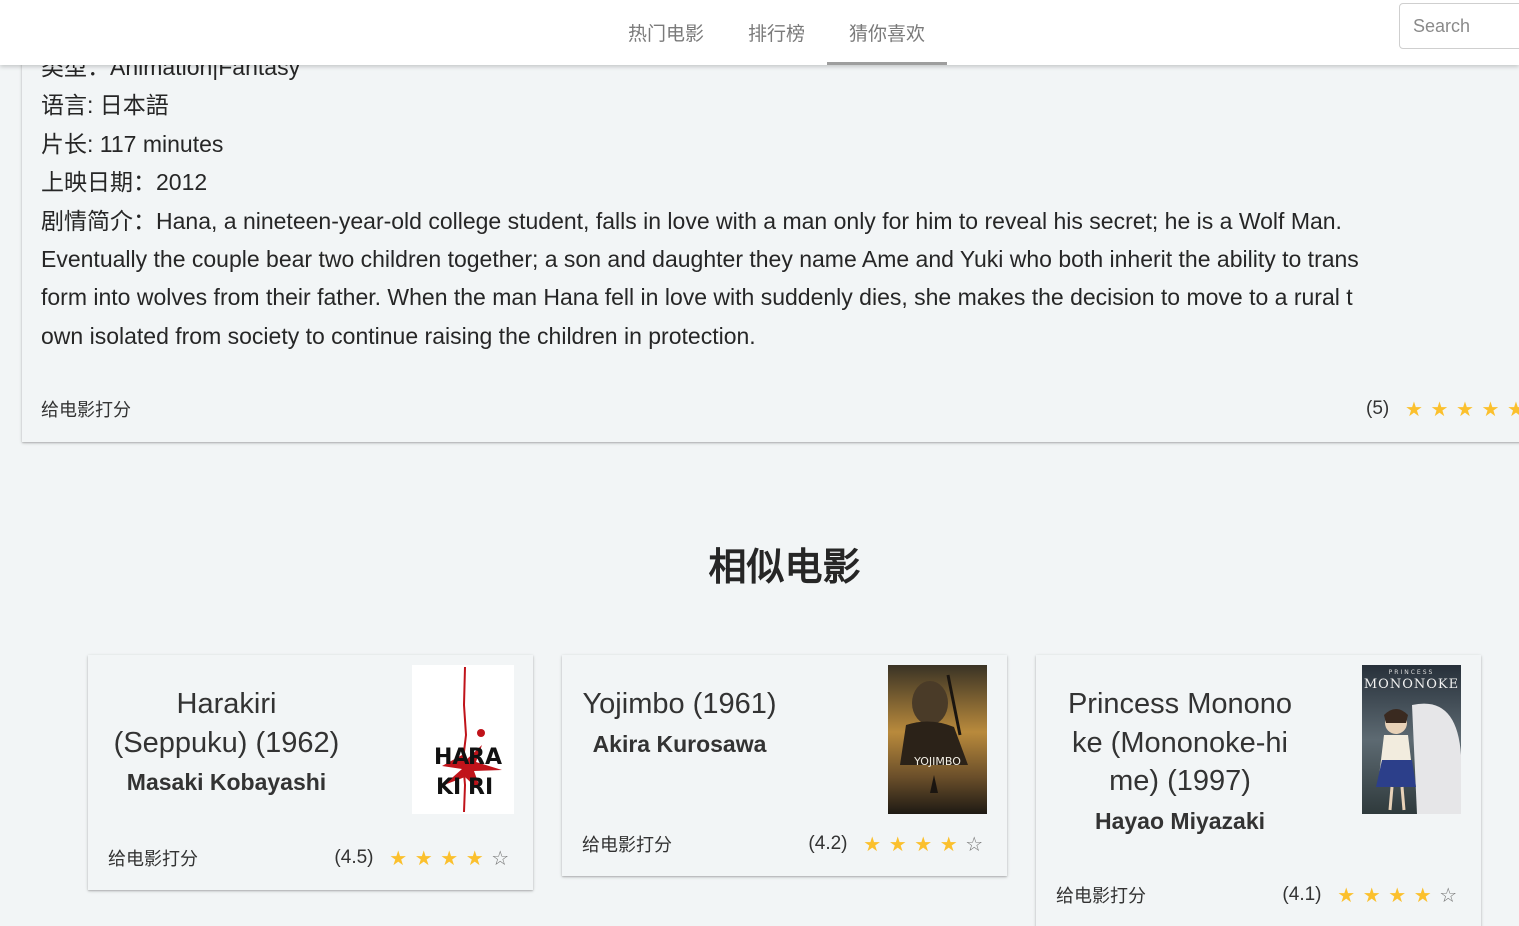 The image size is (1519, 926). What do you see at coordinates (463, 739) in the screenshot?
I see `movie-poster: HA RA KI RI` at bounding box center [463, 739].